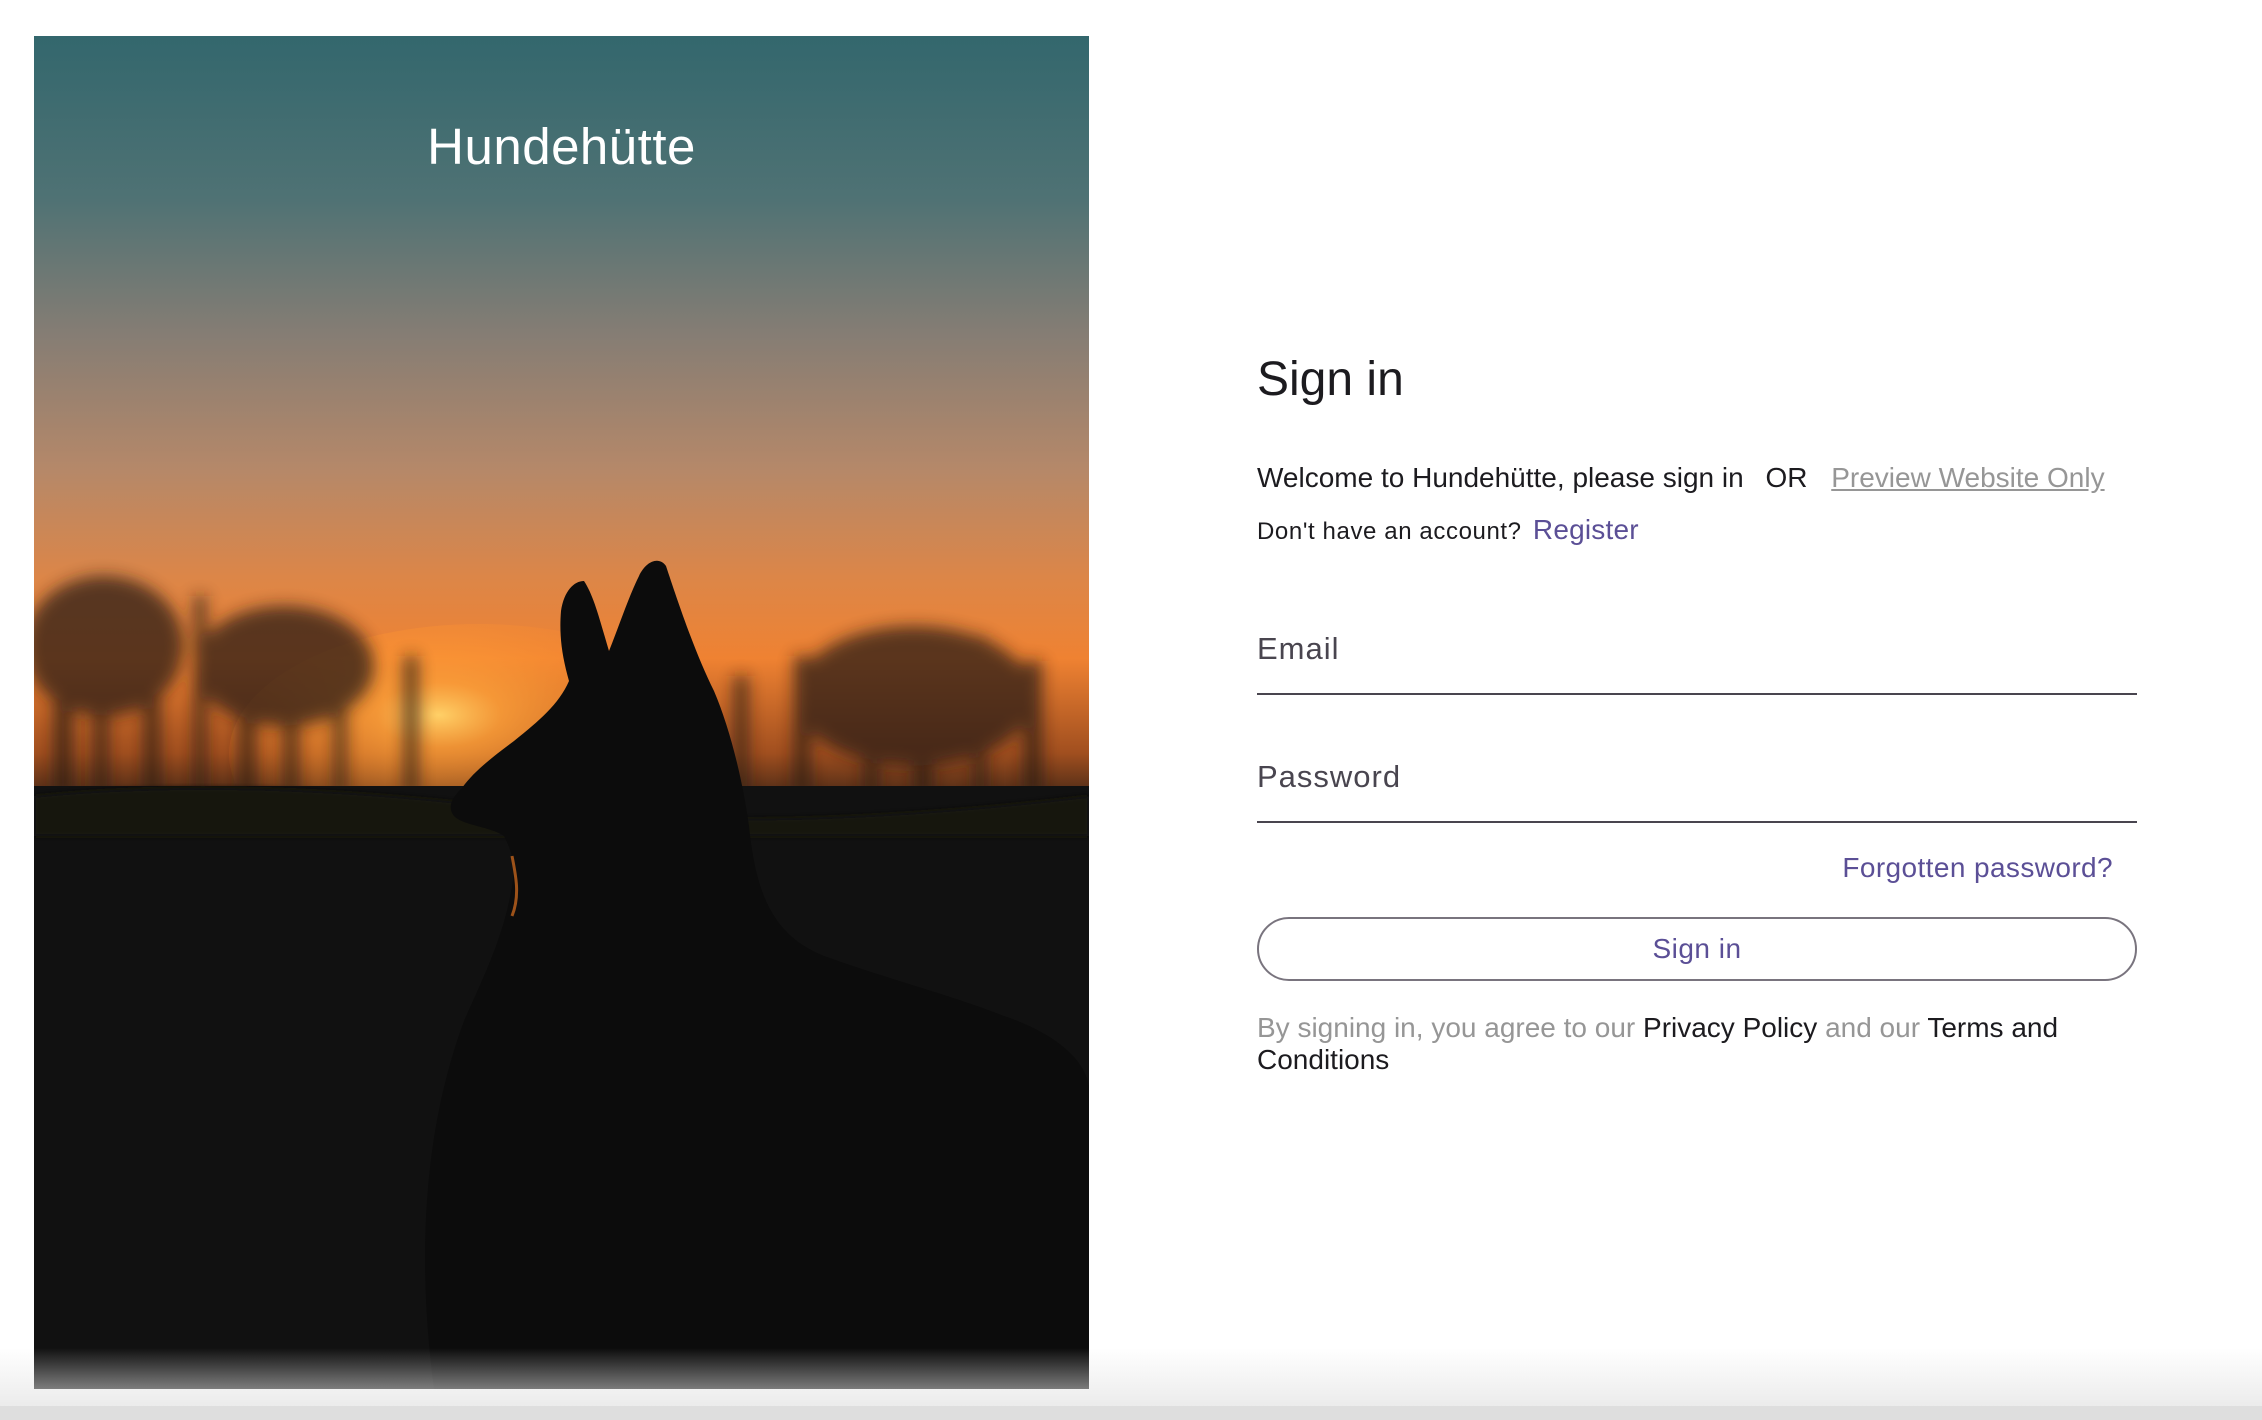  I want to click on preview-website-link: Preview Website Only, so click(1967, 477).